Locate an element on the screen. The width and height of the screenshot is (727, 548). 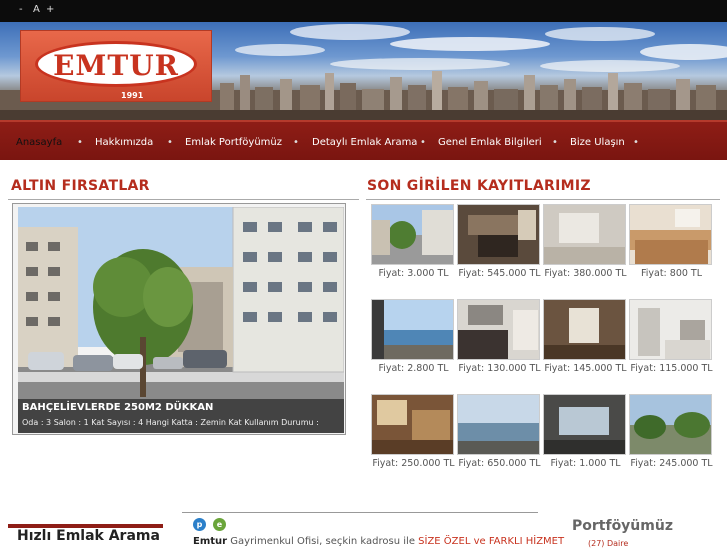
listing-price: Fiyat: 800 TL is located at coordinates (671, 273).